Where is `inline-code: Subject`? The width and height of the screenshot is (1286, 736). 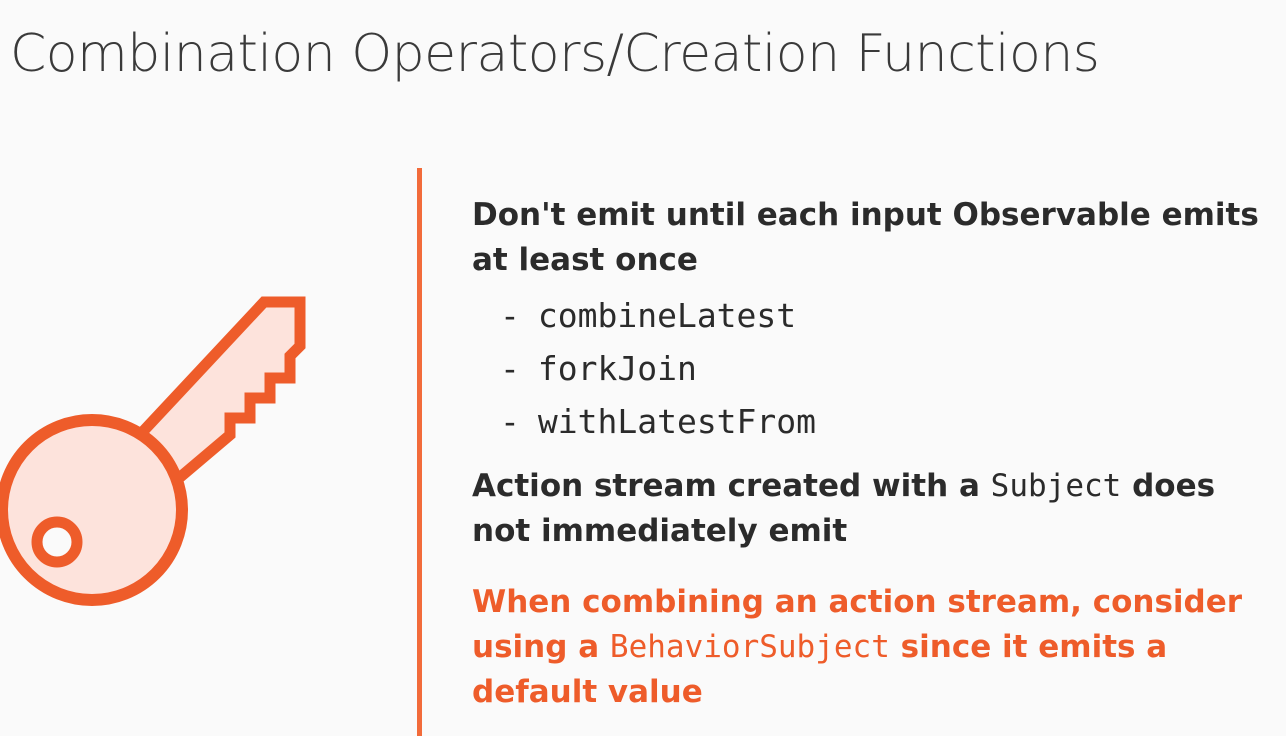
inline-code: Subject is located at coordinates (1056, 486).